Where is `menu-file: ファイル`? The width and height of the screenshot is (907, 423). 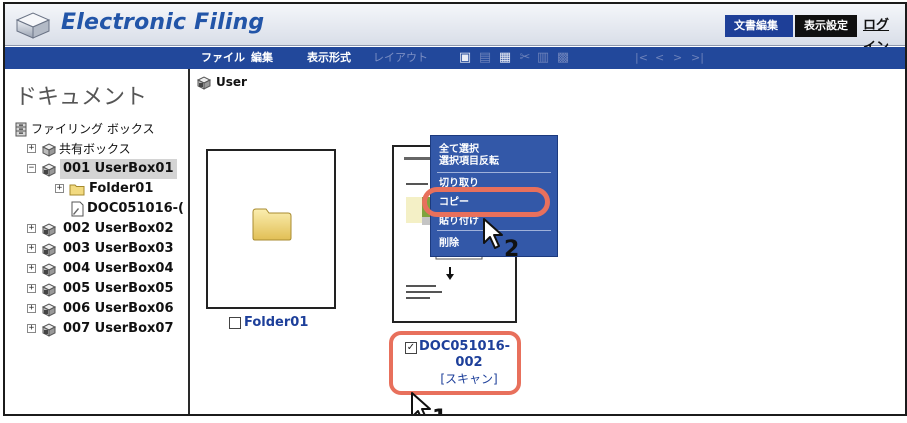
menu-file: ファイル is located at coordinates (223, 58).